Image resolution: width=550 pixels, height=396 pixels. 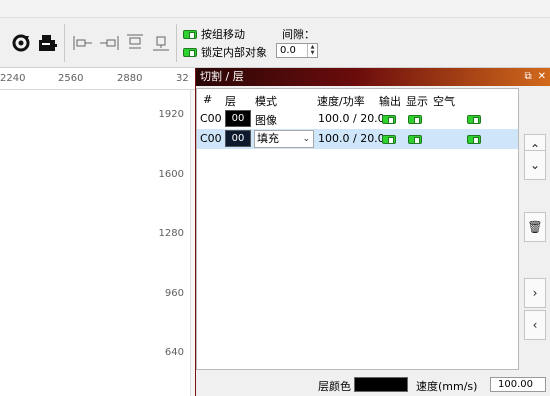 I want to click on ruler-tick: 1280, so click(x=171, y=233).